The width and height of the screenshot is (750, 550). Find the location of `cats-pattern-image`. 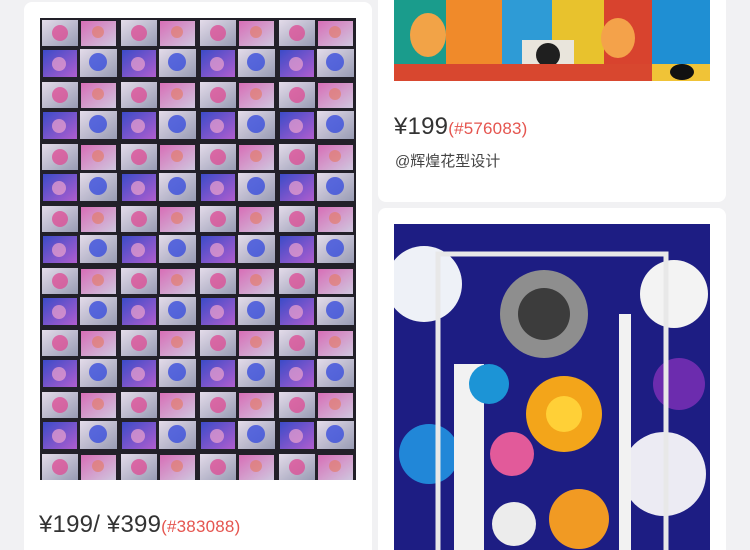

cats-pattern-image is located at coordinates (552, 40).